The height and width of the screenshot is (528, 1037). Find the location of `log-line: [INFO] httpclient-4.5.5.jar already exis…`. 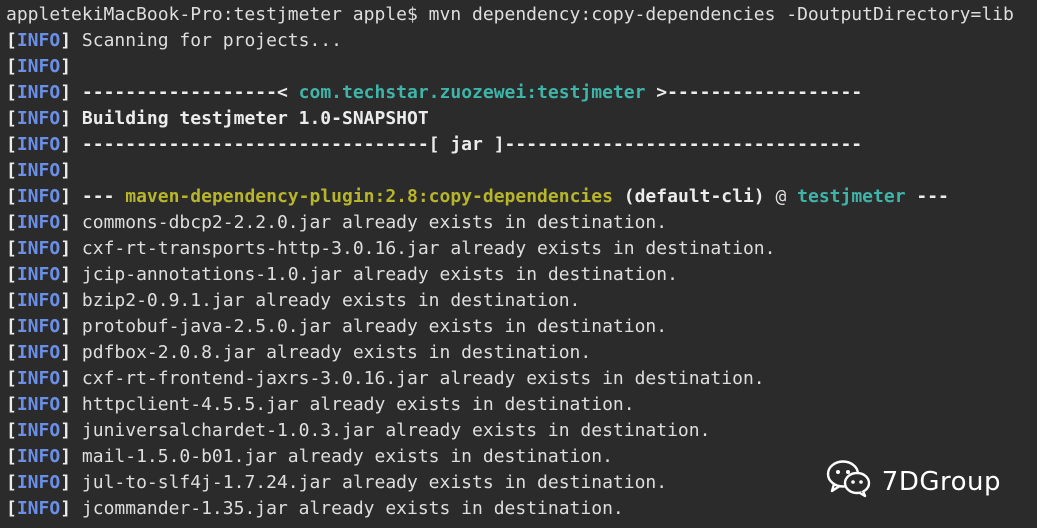

log-line: [INFO] httpclient-4.5.5.jar already exis… is located at coordinates (521, 405).